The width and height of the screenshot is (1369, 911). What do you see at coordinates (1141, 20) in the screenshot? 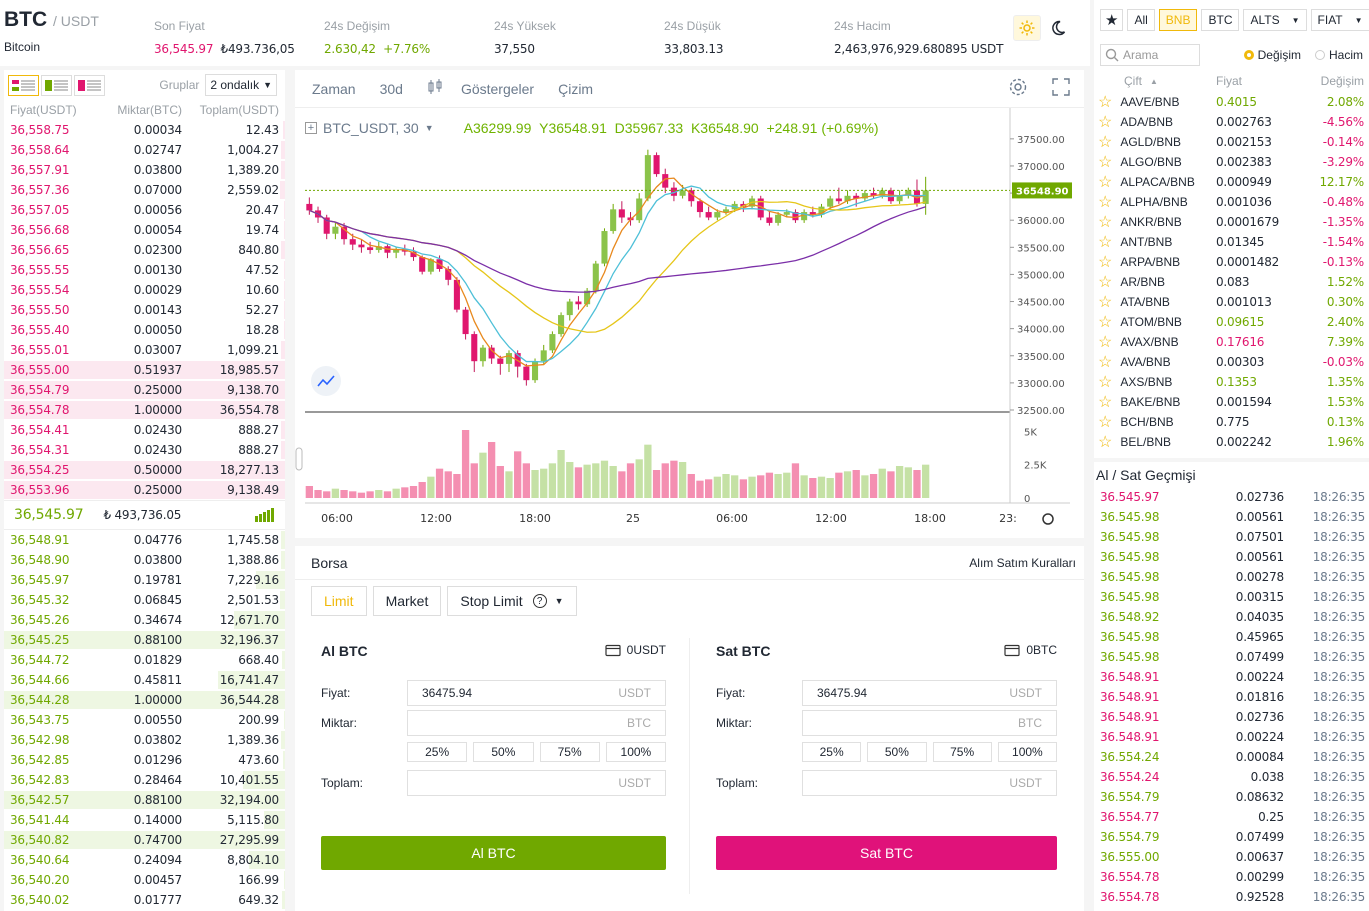
I see `tab-all: All` at bounding box center [1141, 20].